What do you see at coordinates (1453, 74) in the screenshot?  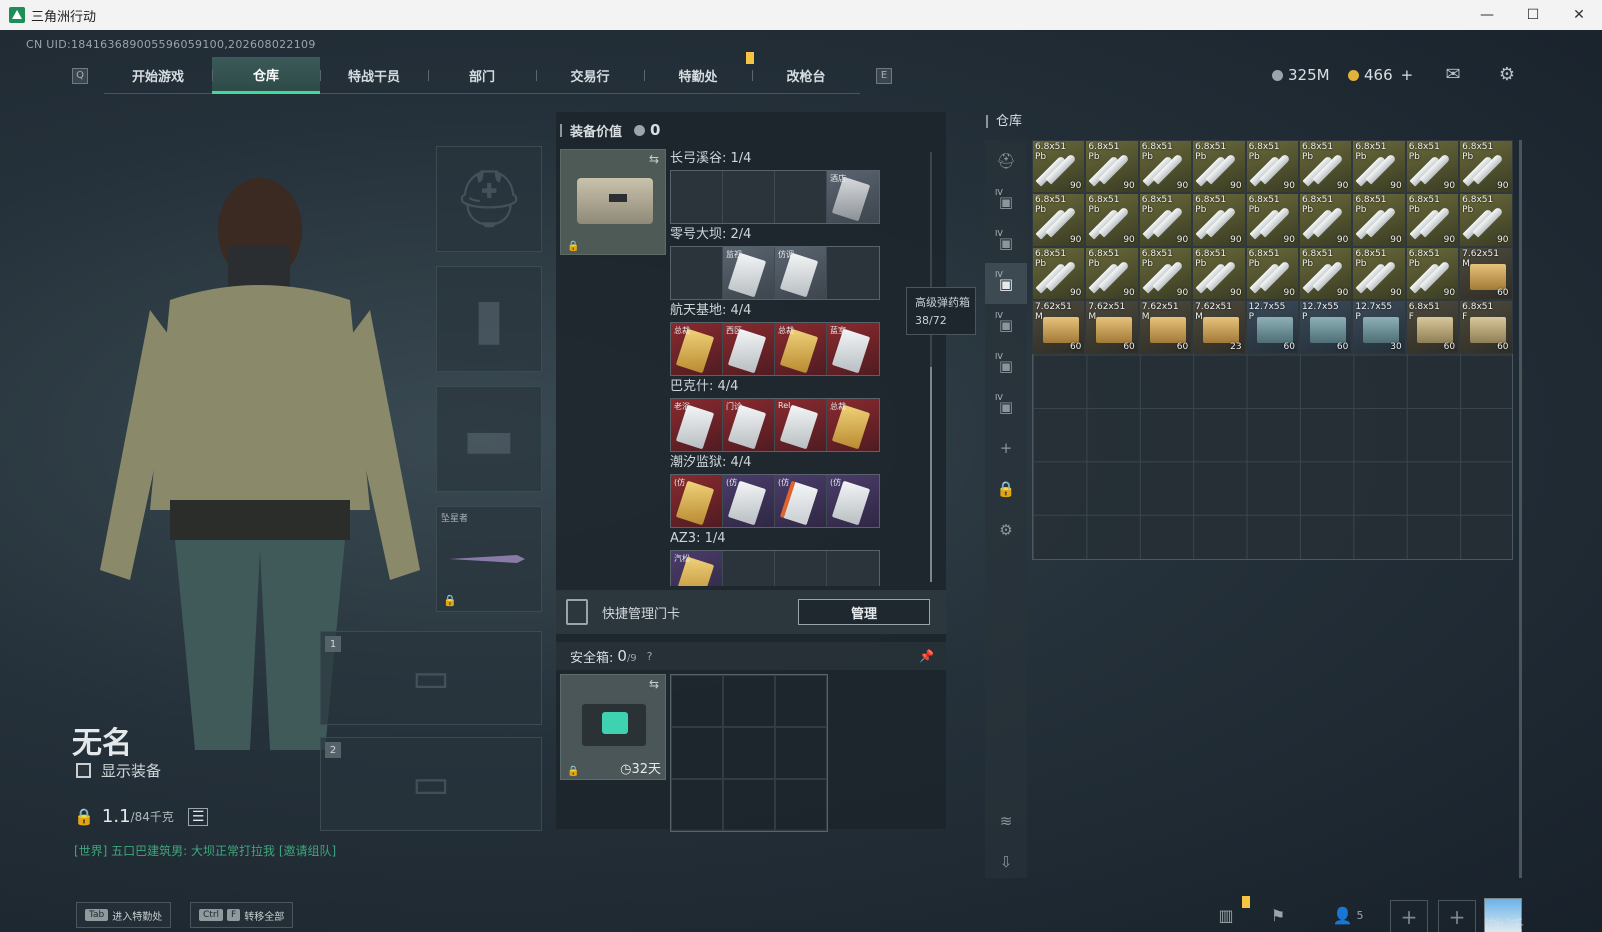 I see `mail-icon: ✉` at bounding box center [1453, 74].